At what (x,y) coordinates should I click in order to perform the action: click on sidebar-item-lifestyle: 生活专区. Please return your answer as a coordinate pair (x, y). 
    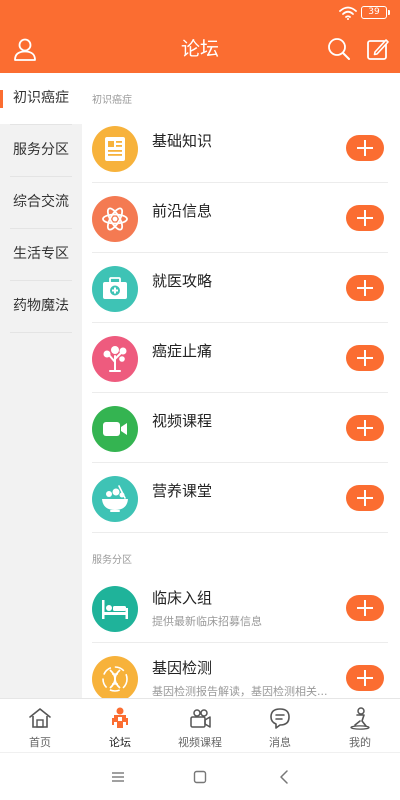
    Looking at the image, I should click on (41, 254).